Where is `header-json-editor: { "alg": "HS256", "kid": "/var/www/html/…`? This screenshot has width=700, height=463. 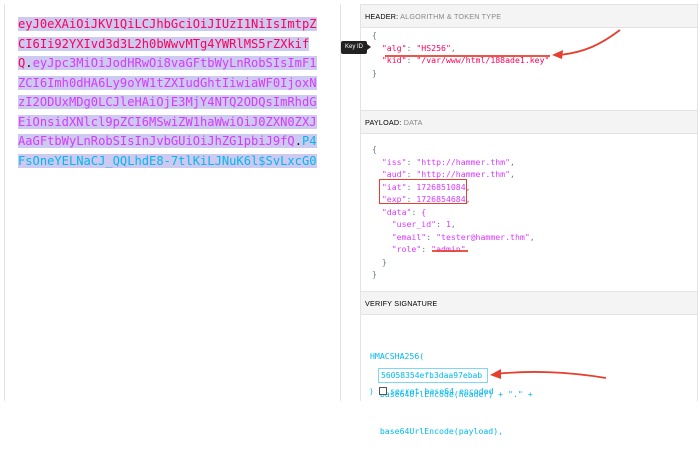
header-json-editor: { "alg": "HS256", "kid": "/var/www/html/… is located at coordinates (460, 54).